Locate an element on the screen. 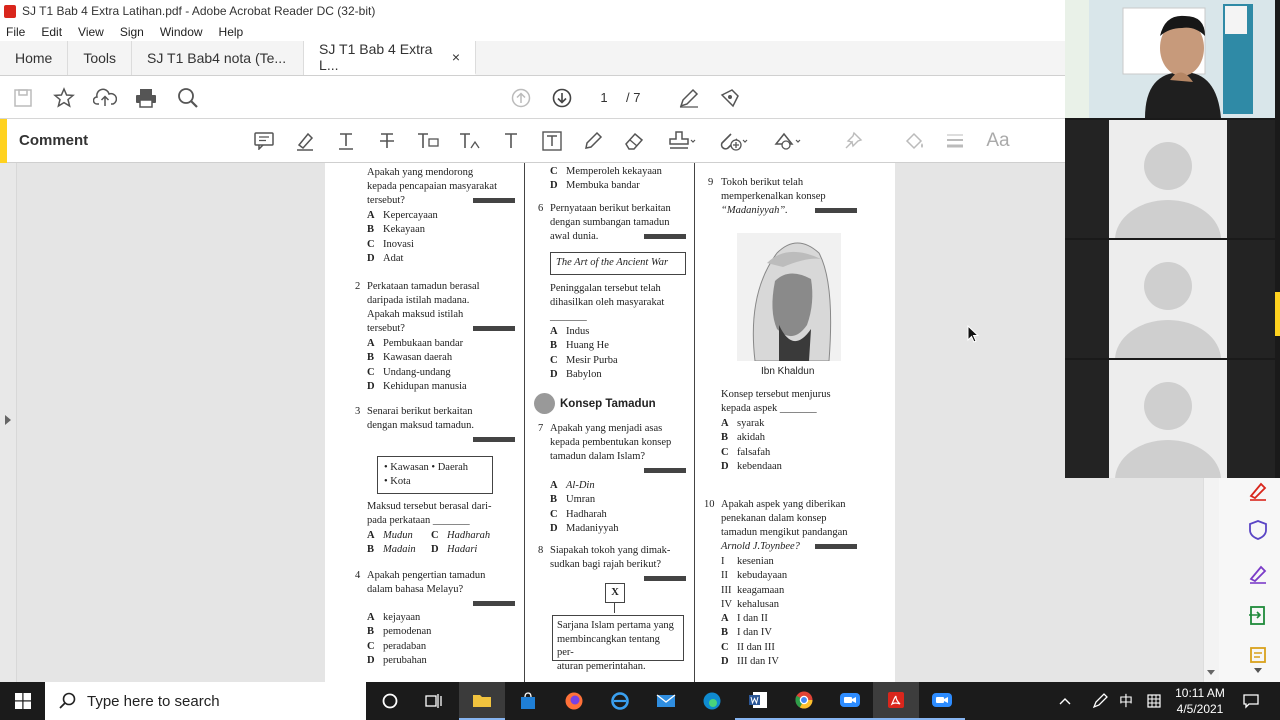 This screenshot has width=1280, height=720. attach-file-icon is located at coordinates (733, 141).